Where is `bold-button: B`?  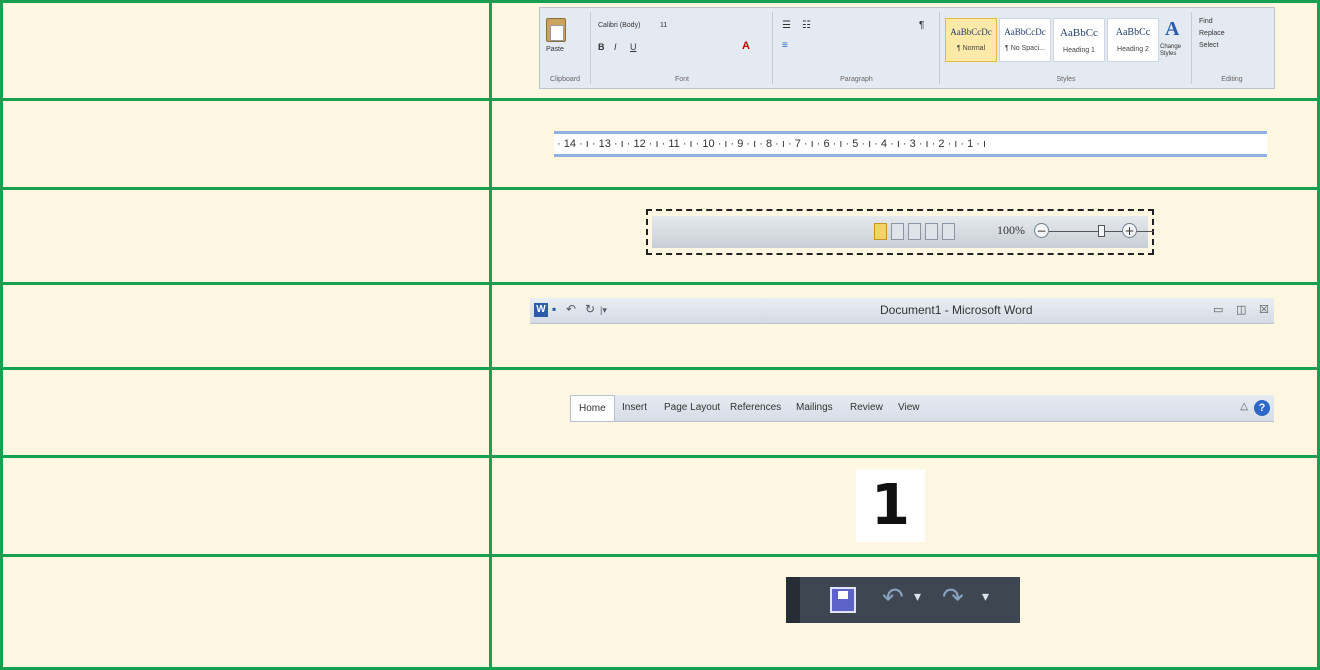 bold-button: B is located at coordinates (601, 47).